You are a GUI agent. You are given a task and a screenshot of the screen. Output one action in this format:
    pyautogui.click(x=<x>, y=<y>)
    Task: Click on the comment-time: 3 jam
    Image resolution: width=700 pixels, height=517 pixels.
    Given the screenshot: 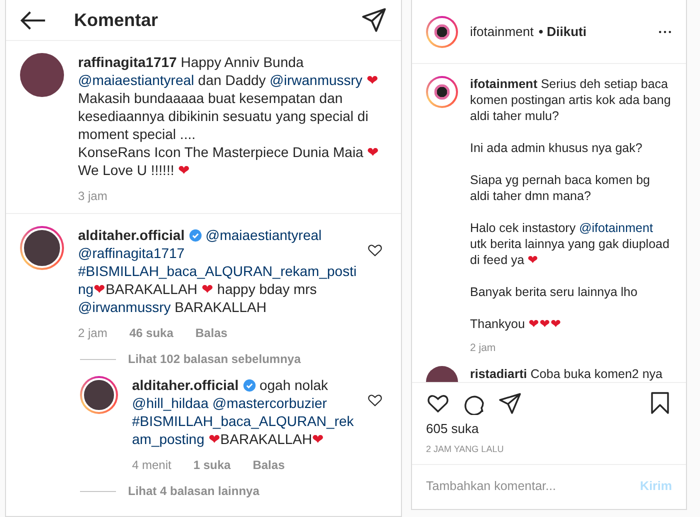 What is the action you would take?
    pyautogui.click(x=93, y=196)
    